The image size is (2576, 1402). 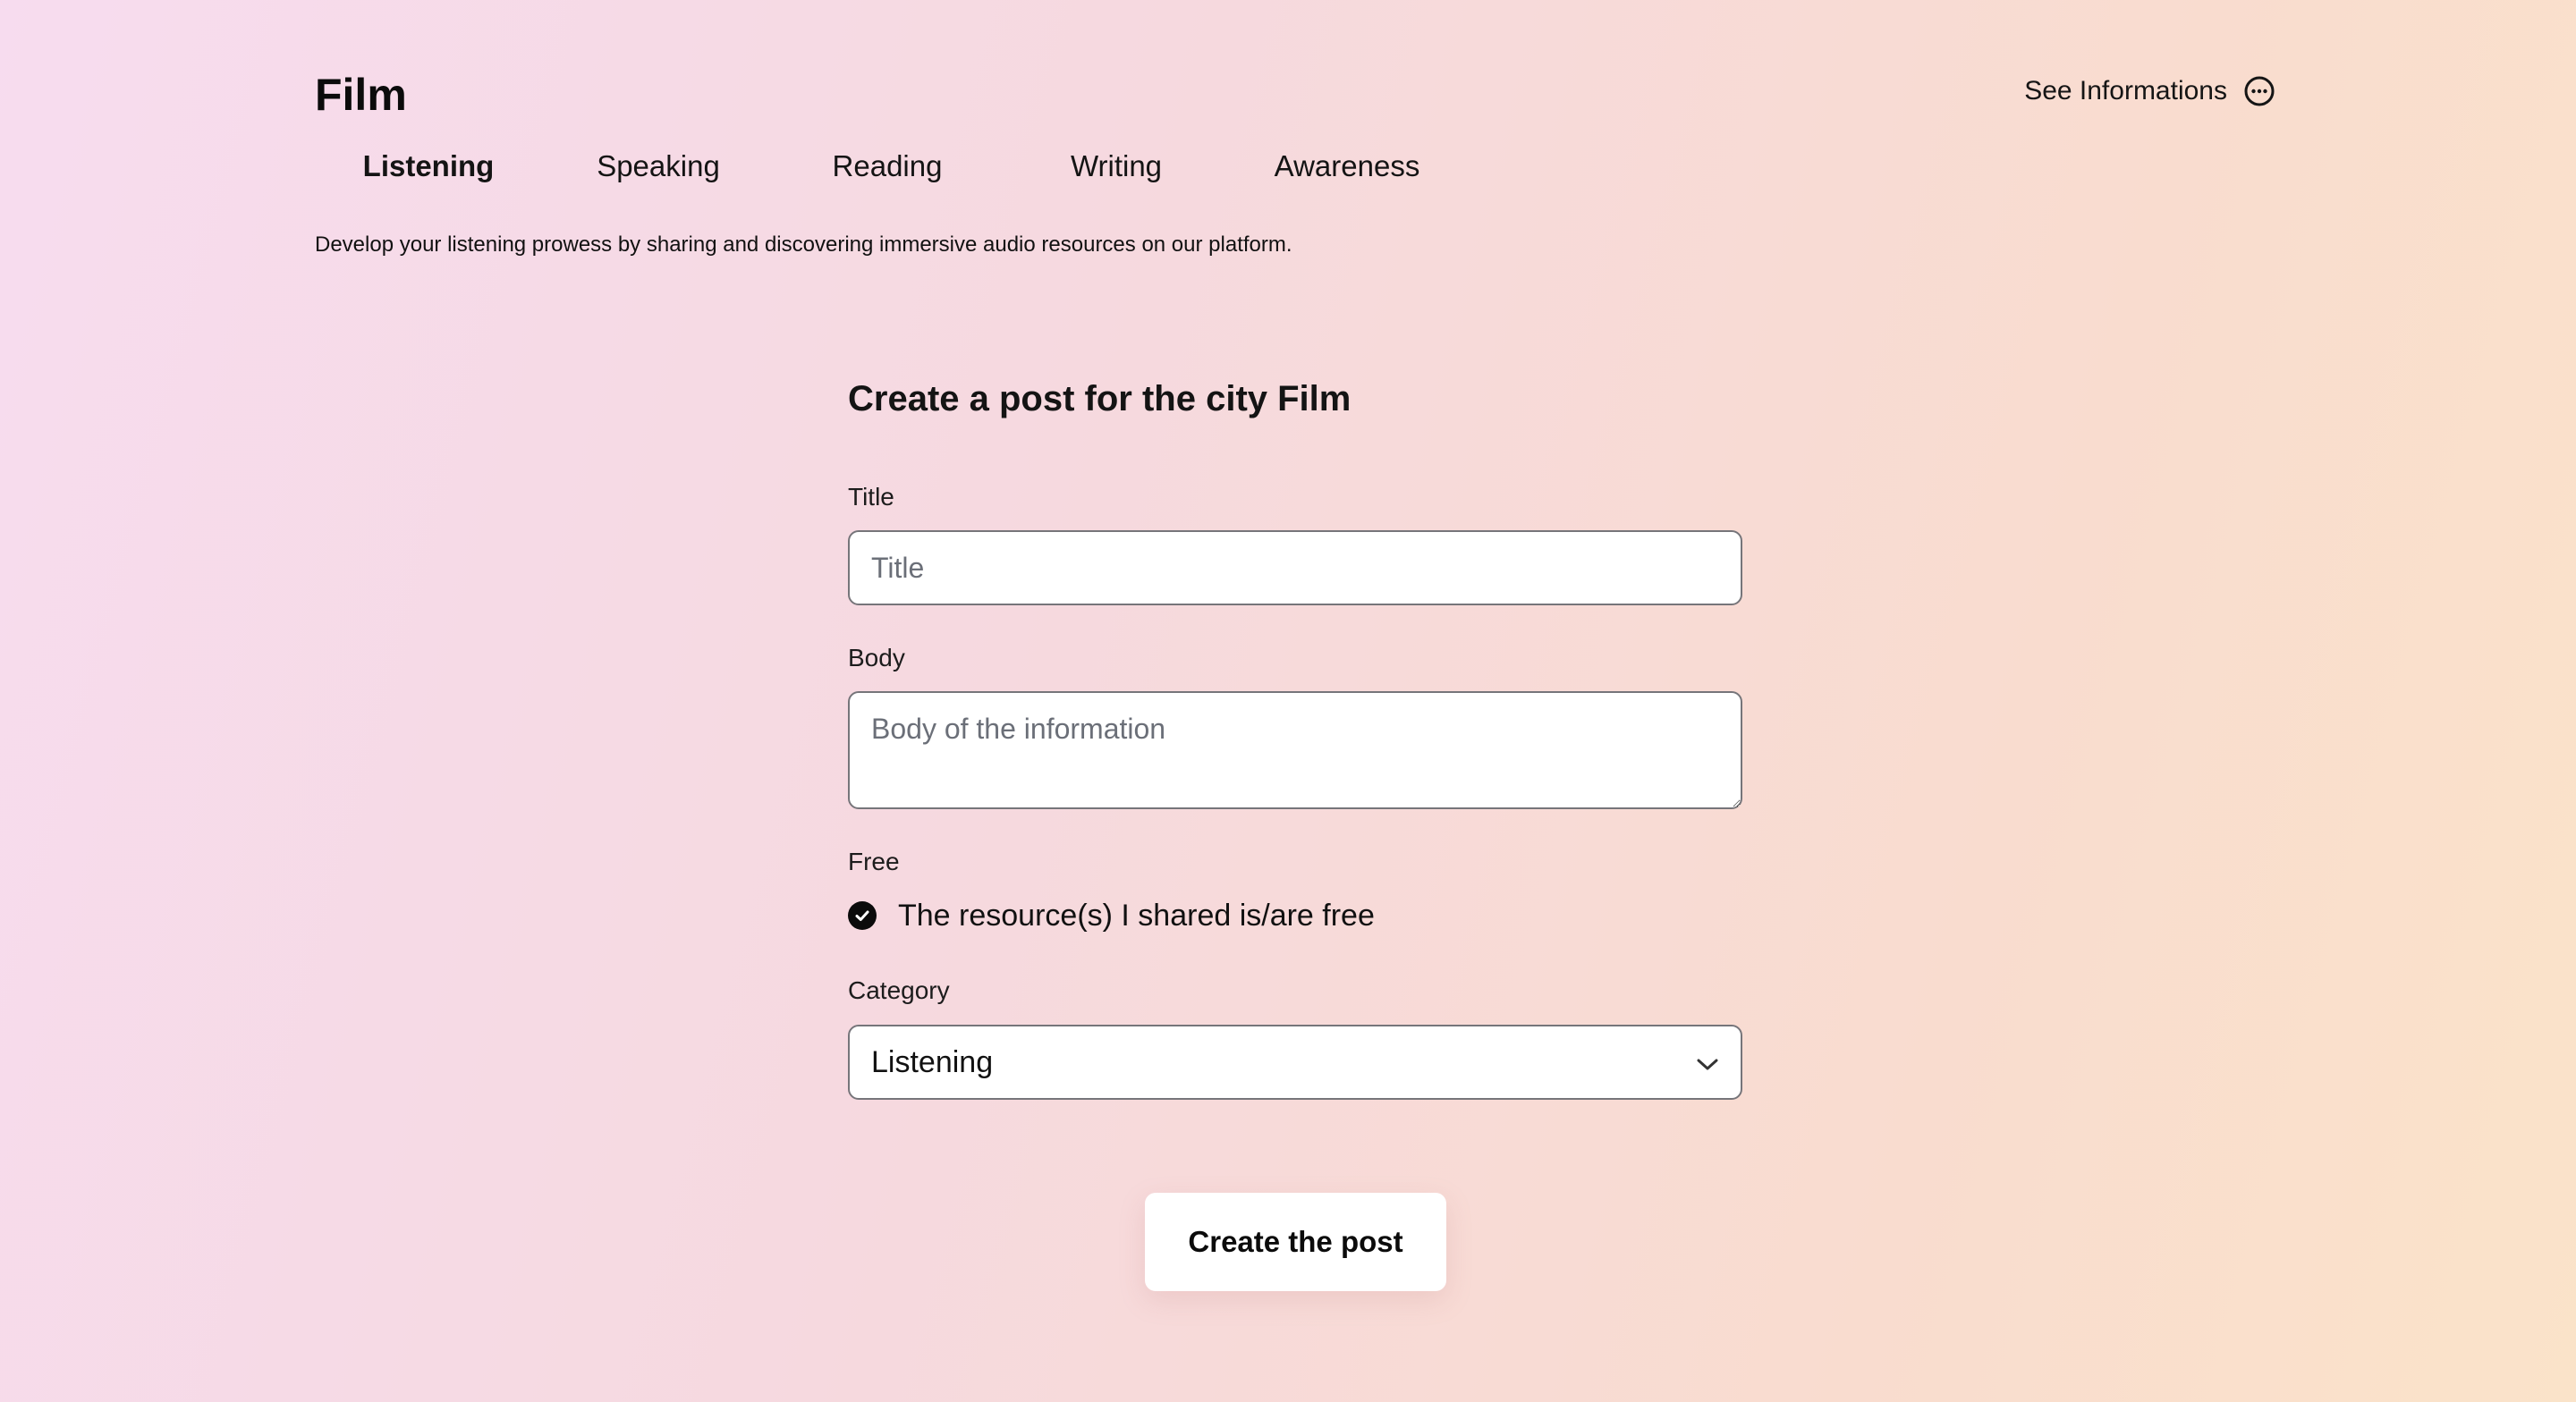 What do you see at coordinates (1295, 750) in the screenshot?
I see `body-textarea` at bounding box center [1295, 750].